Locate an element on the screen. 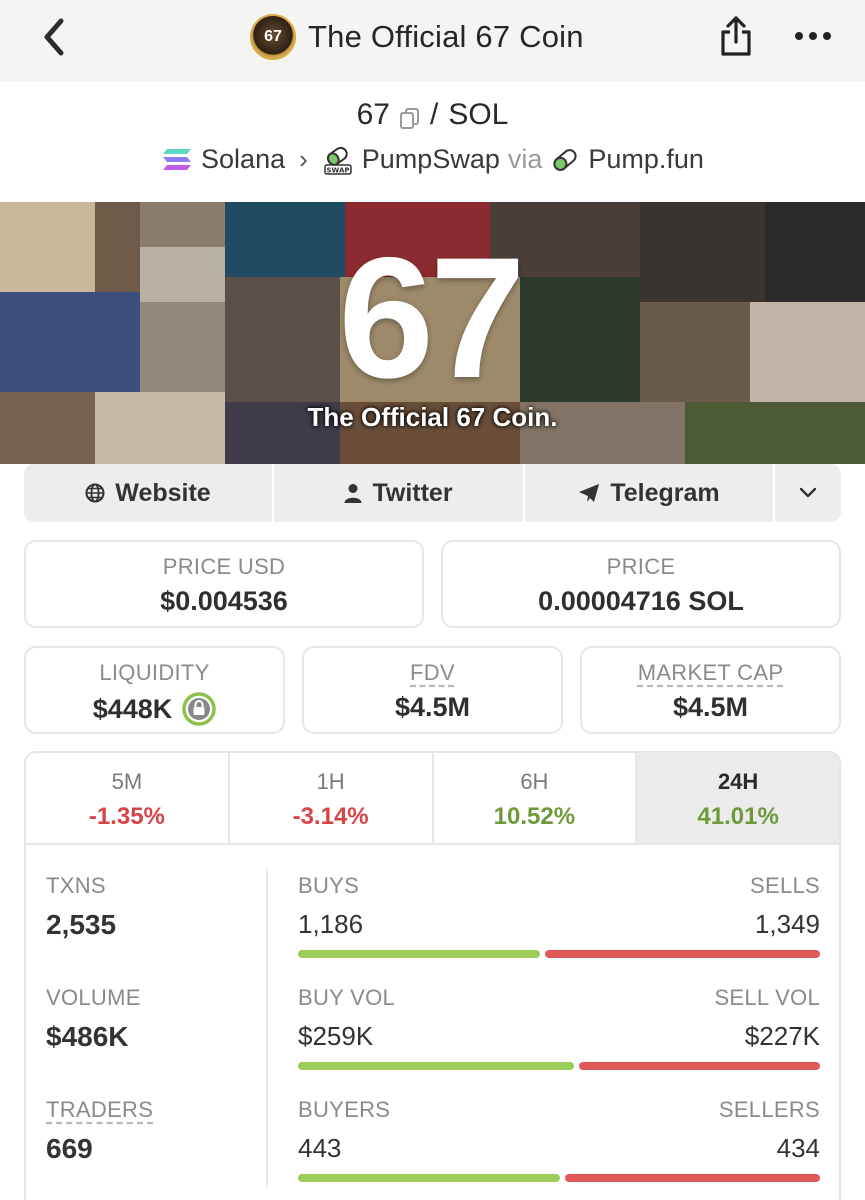  breadcrumb: Solana › SWAP PumpSwap via Pump.fun is located at coordinates (432, 159).